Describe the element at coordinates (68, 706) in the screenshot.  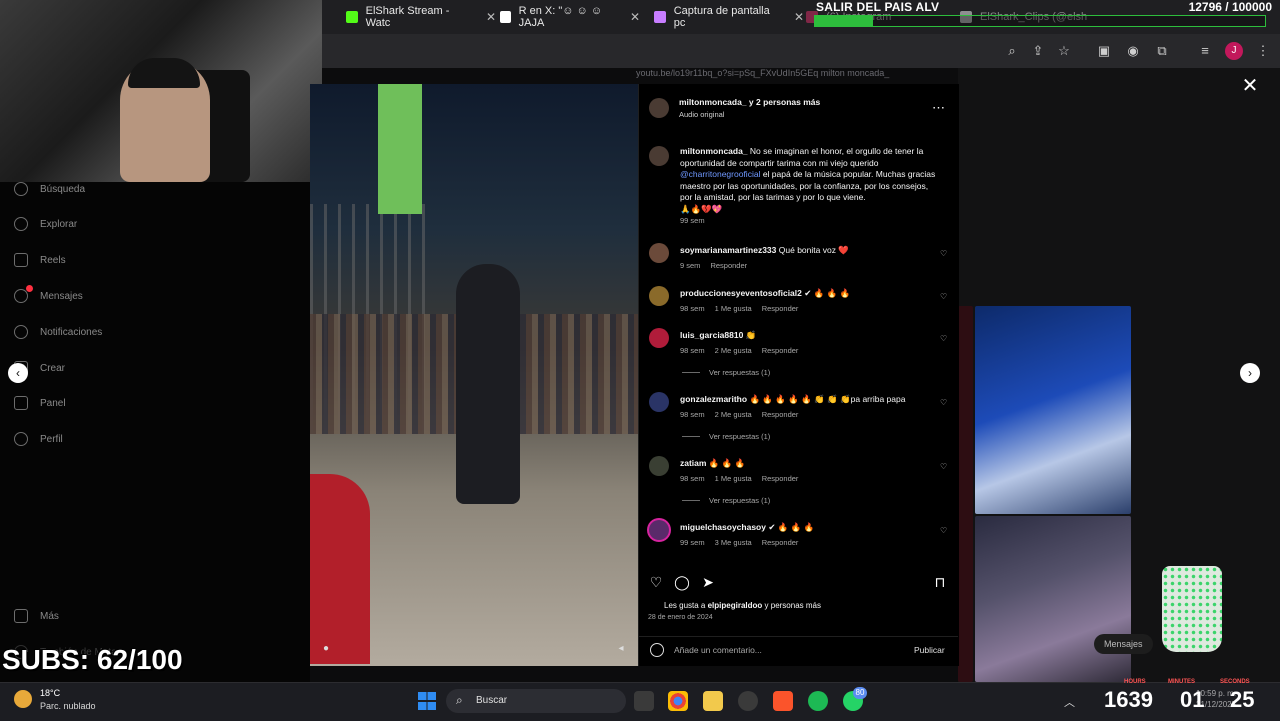
I see `weather-desc: Parc. nublado` at that location.